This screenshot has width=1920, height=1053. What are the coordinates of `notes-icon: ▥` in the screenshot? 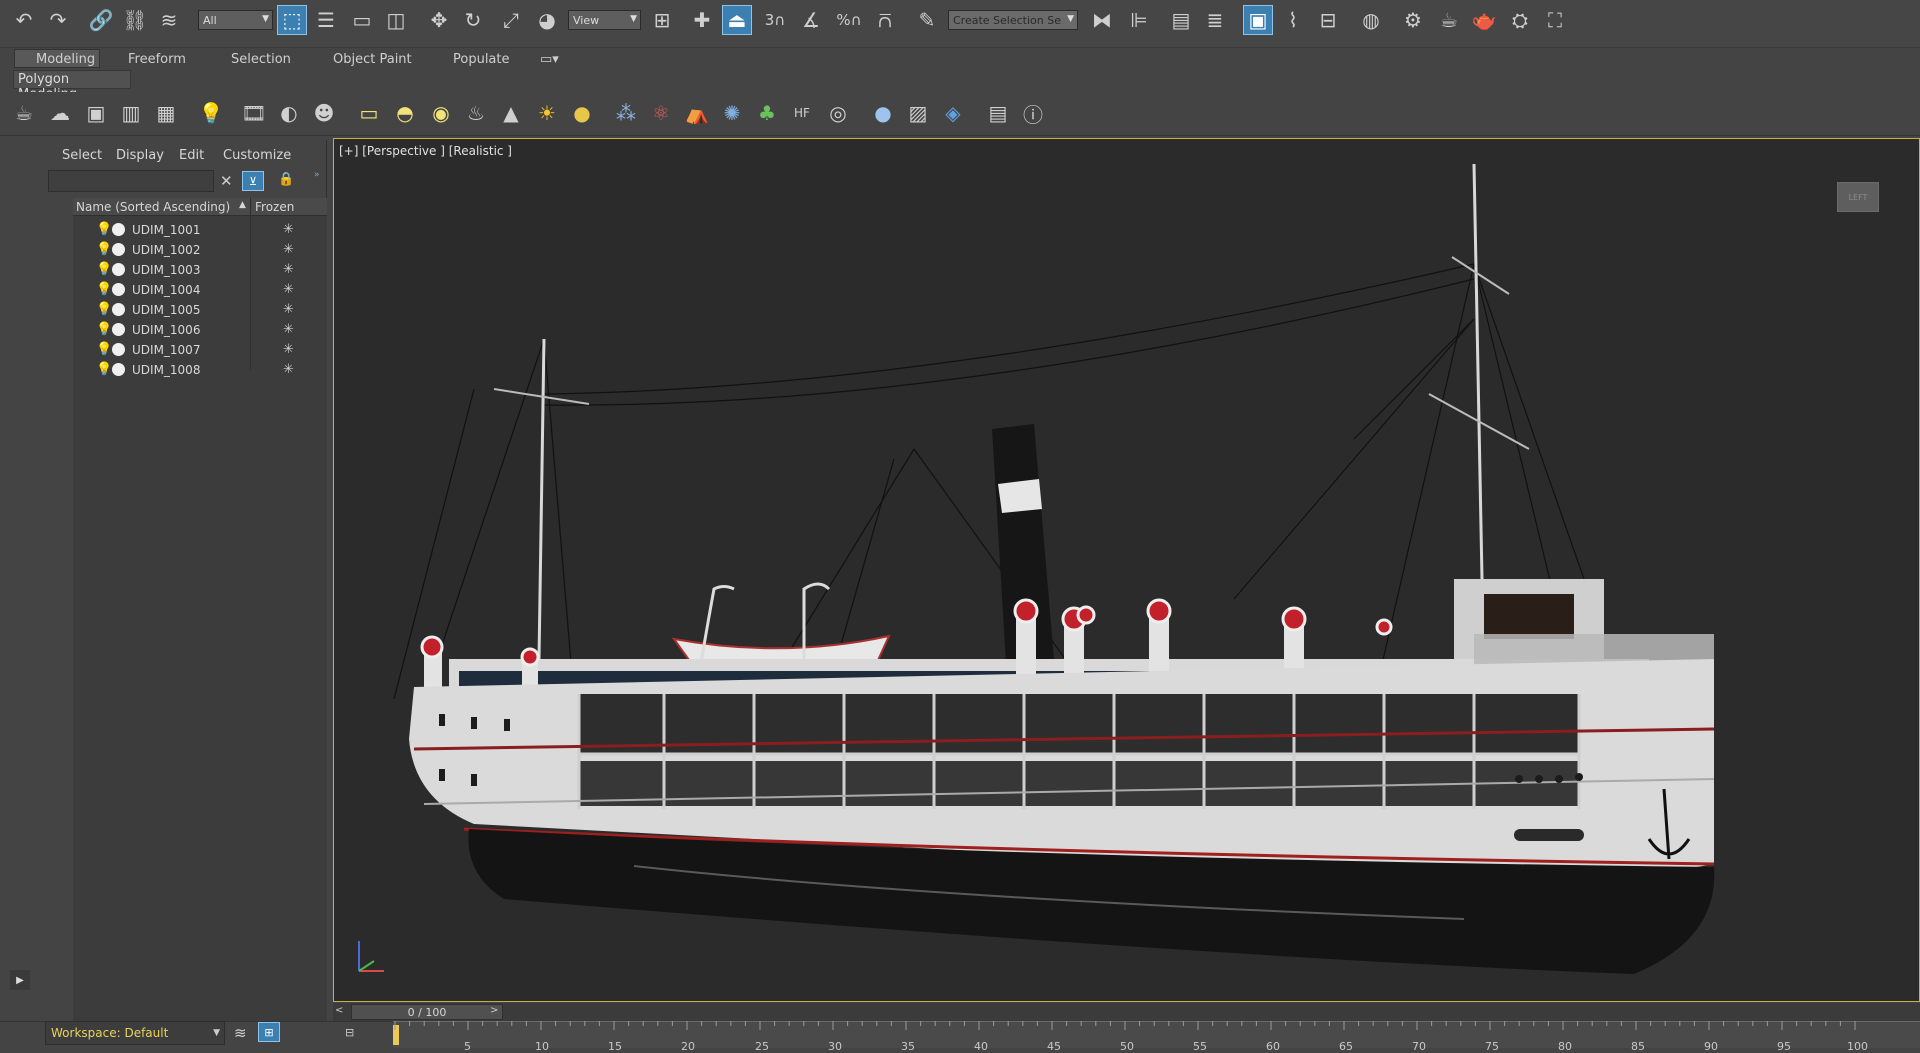 It's located at (131, 113).